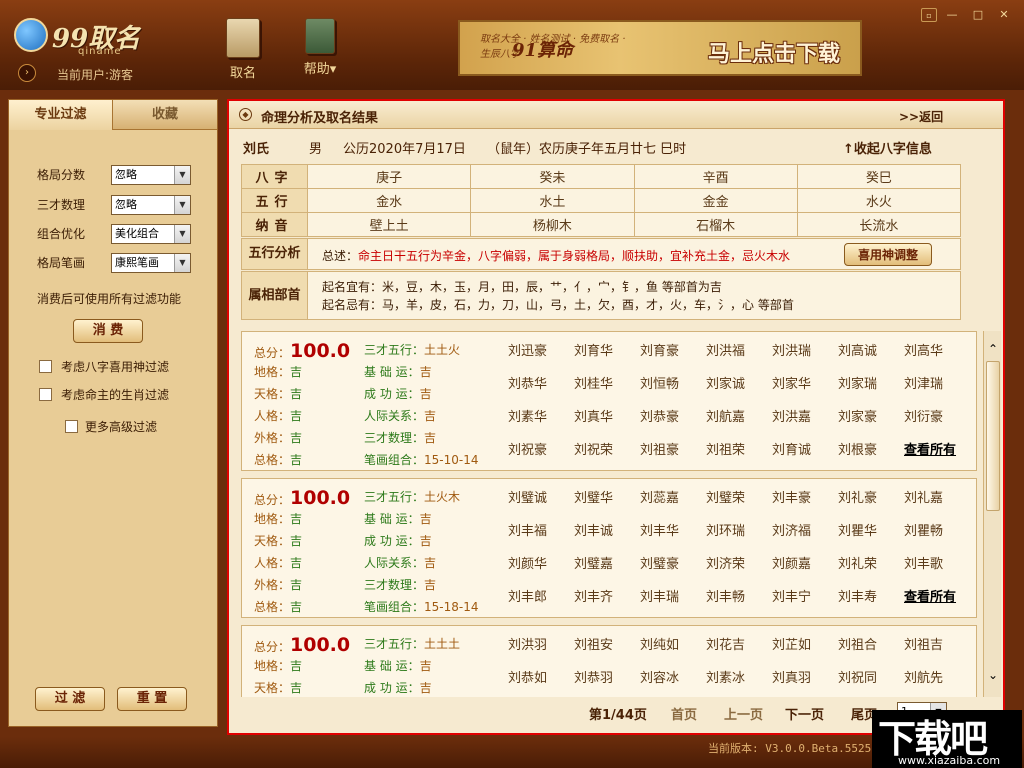 Image resolution: width=1024 pixels, height=768 pixels. I want to click on candidate-name: 刘真羽, so click(791, 676).